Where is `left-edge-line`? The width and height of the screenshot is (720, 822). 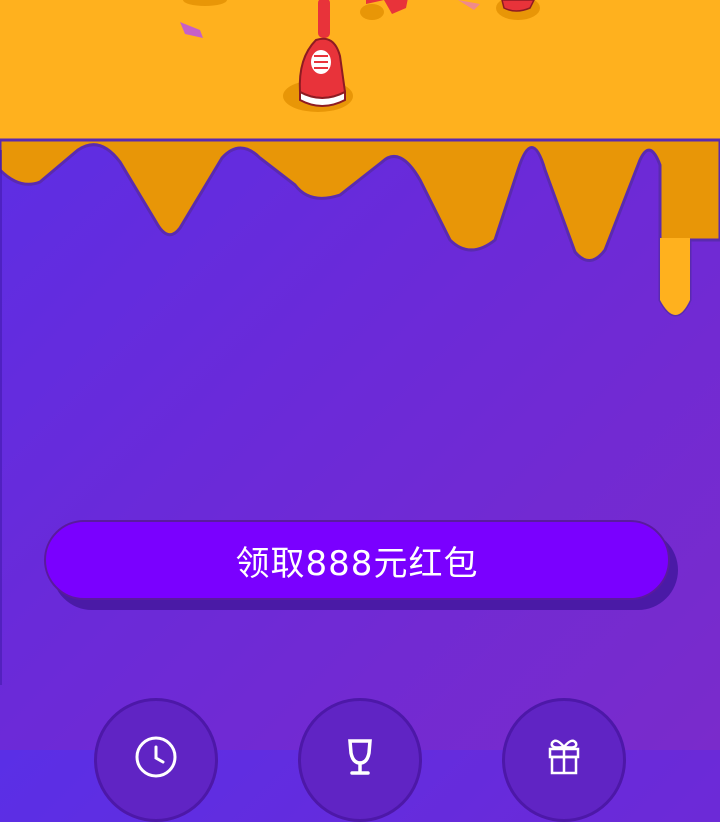
left-edge-line is located at coordinates (1, 417).